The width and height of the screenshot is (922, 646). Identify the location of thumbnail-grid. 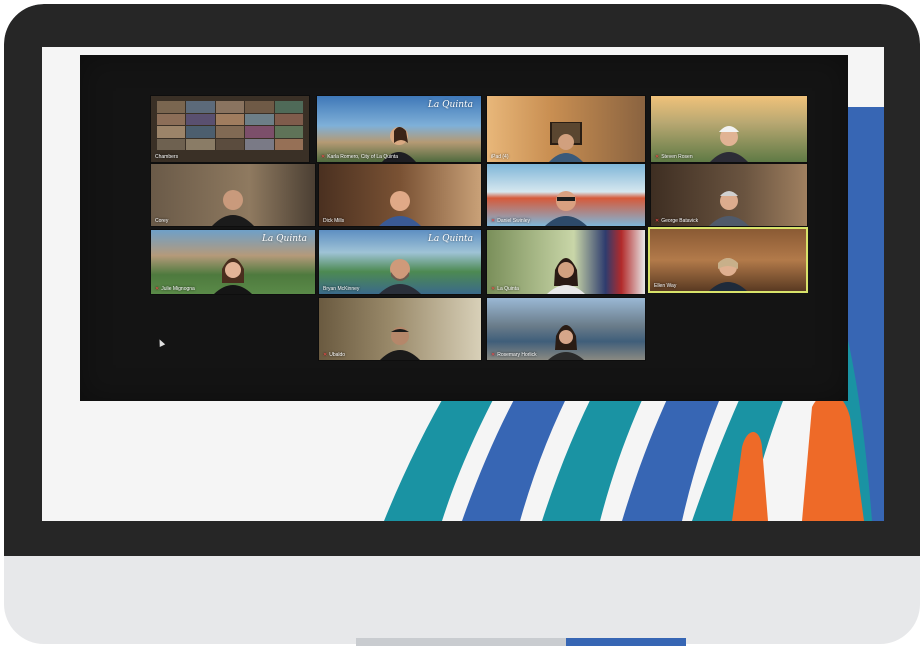
(230, 125).